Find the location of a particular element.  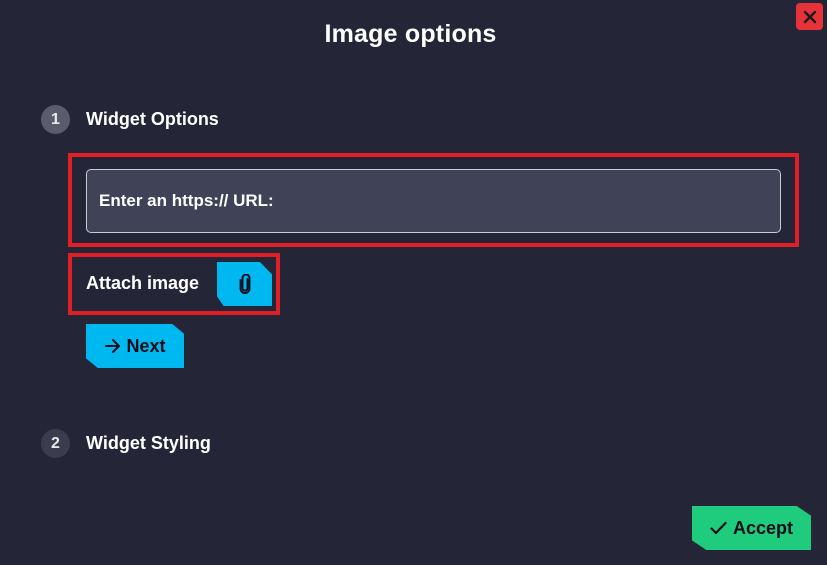

paperclip-icon is located at coordinates (244, 284).